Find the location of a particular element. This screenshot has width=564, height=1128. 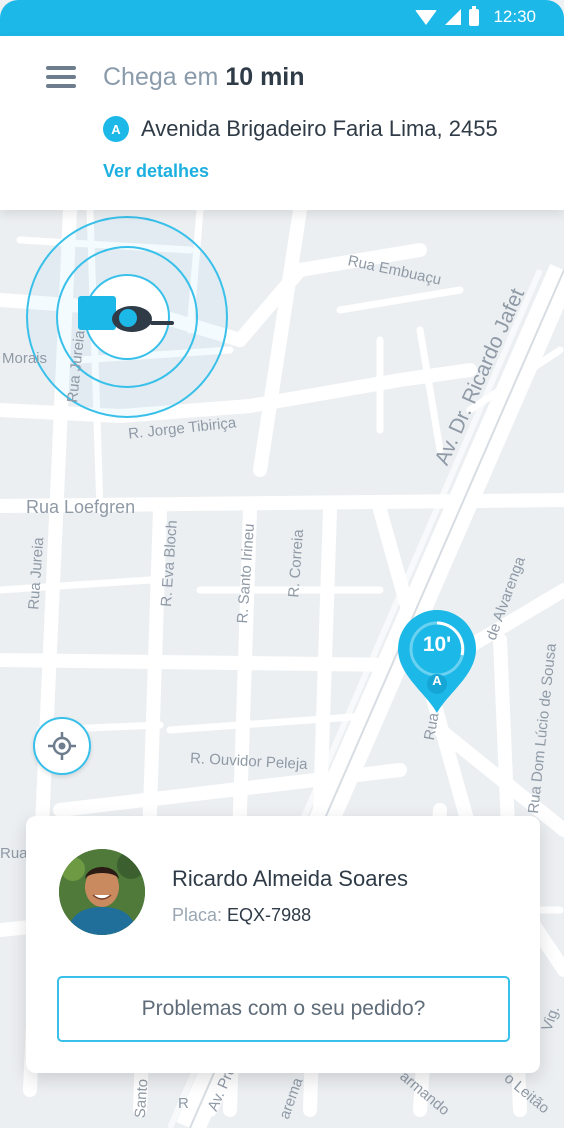

crosshair-icon is located at coordinates (62, 746).